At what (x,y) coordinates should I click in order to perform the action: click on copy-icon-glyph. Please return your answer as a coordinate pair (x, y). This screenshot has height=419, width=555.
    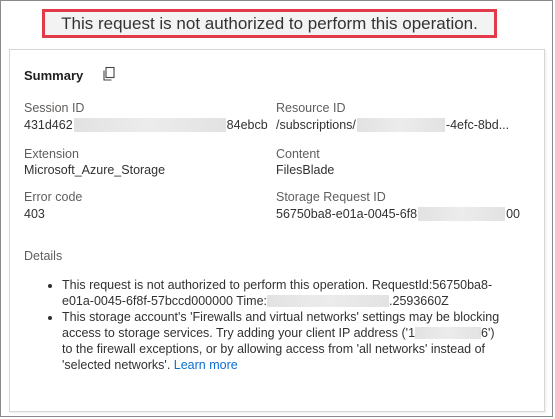
    Looking at the image, I should click on (109, 73).